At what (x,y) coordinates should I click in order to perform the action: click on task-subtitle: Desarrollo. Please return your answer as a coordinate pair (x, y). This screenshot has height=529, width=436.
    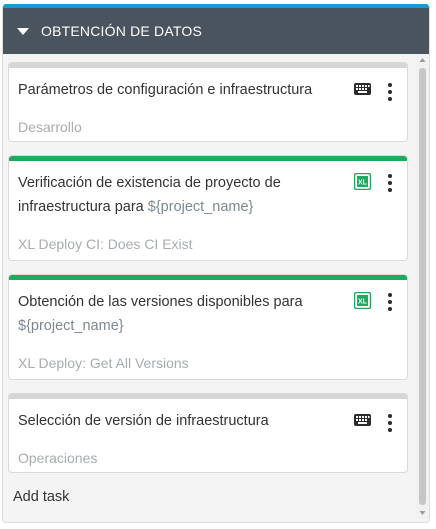
    Looking at the image, I should click on (50, 127).